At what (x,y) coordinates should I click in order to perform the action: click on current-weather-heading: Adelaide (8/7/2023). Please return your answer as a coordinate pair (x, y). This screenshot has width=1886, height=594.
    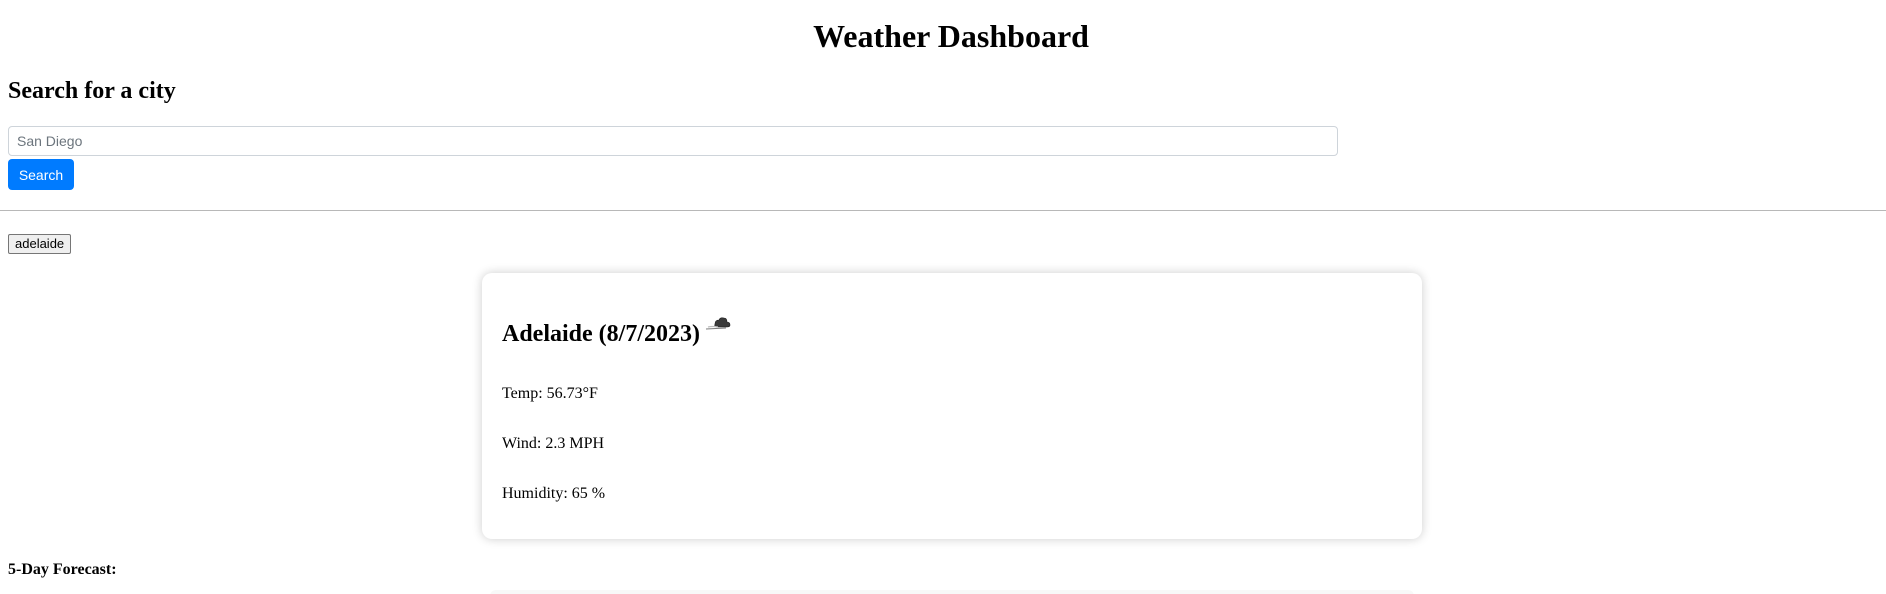
    Looking at the image, I should click on (617, 332).